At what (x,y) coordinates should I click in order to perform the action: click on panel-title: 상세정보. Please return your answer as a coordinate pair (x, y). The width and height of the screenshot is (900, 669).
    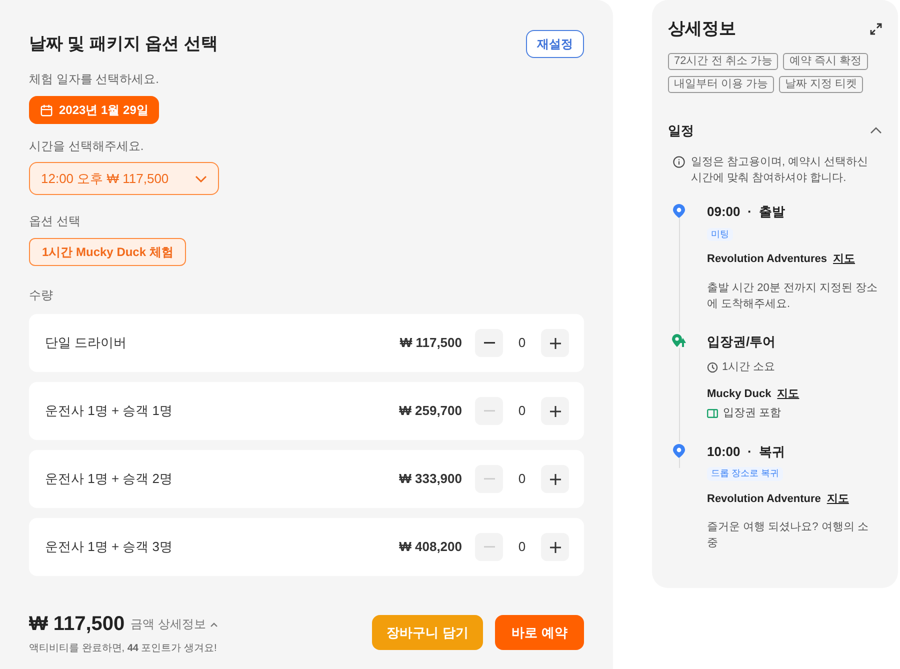
    Looking at the image, I should click on (702, 29).